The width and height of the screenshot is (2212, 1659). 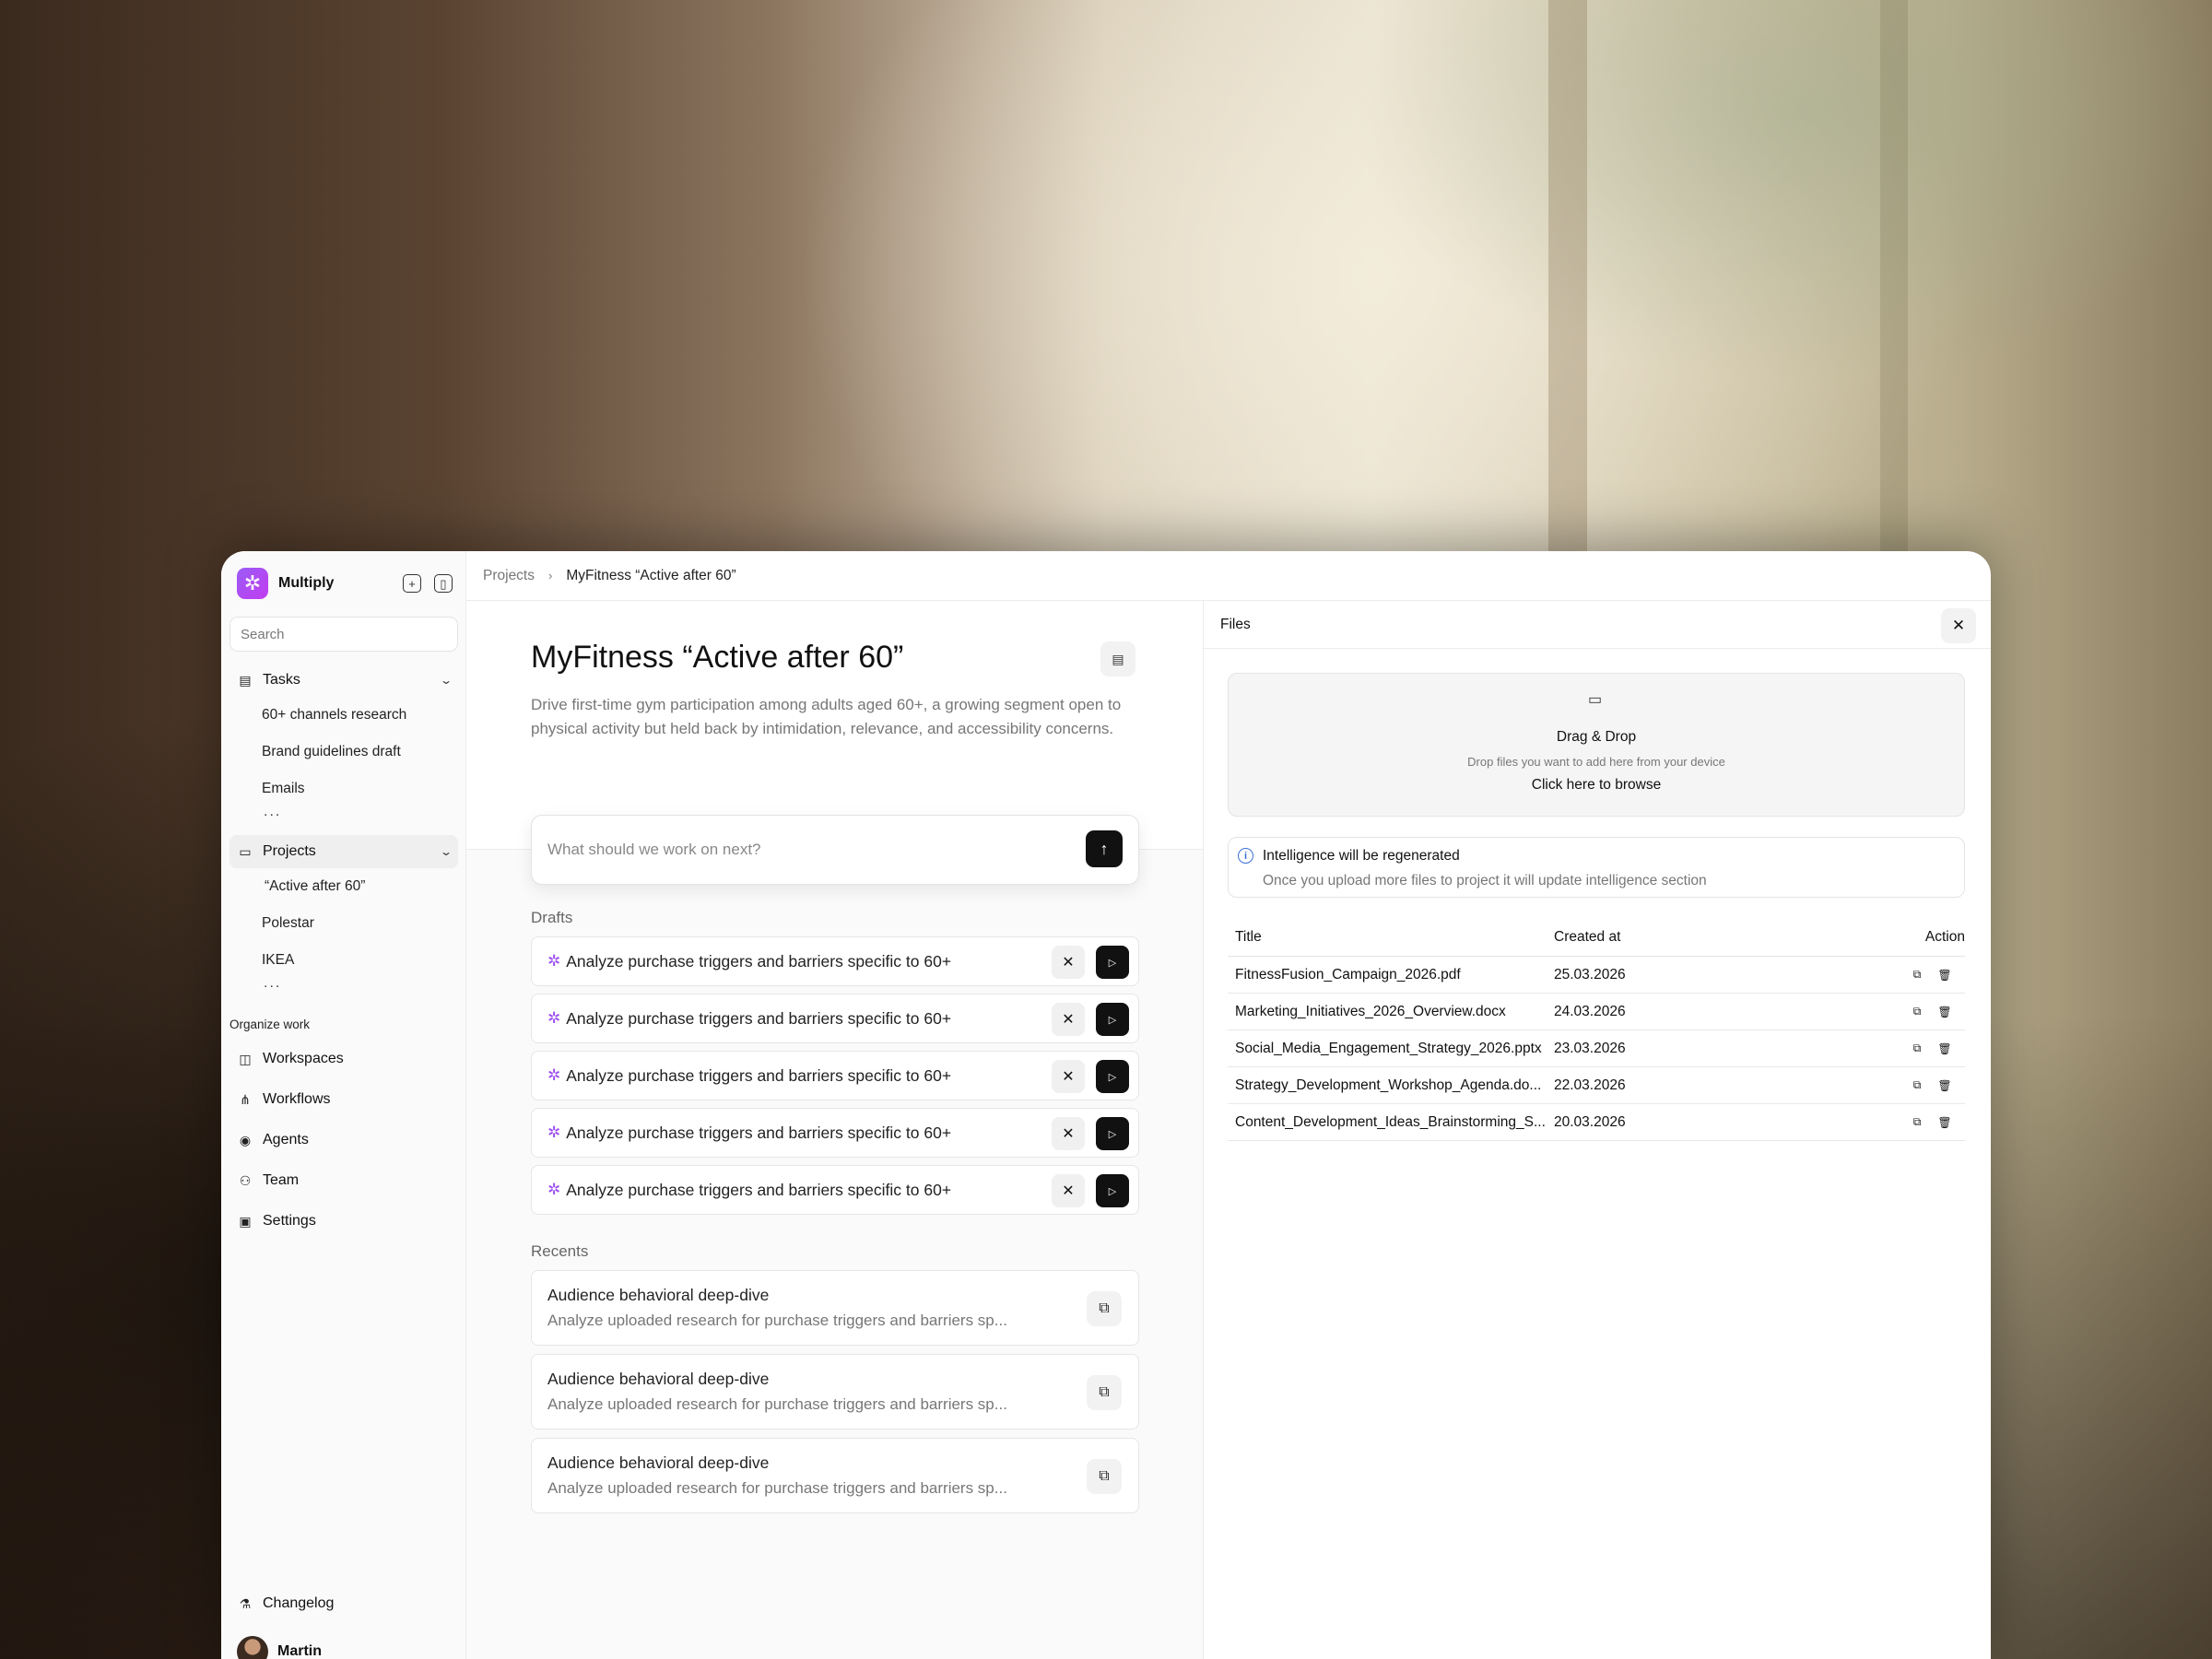 I want to click on breadcrumb-projects: Projects, so click(x=509, y=576).